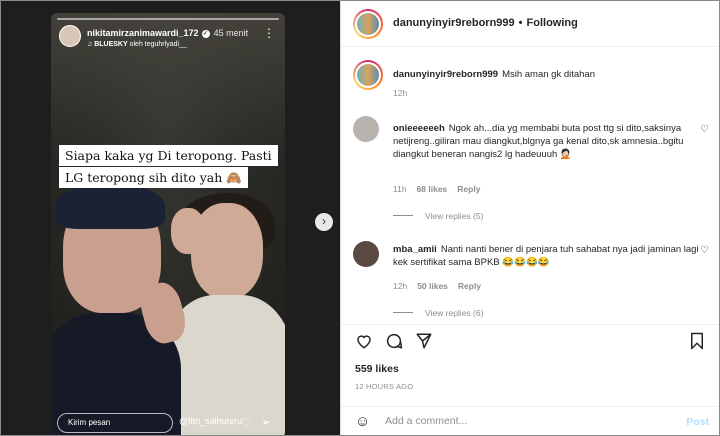  What do you see at coordinates (143, 33) in the screenshot?
I see `story-username: nikitamirzanimawardi_172` at bounding box center [143, 33].